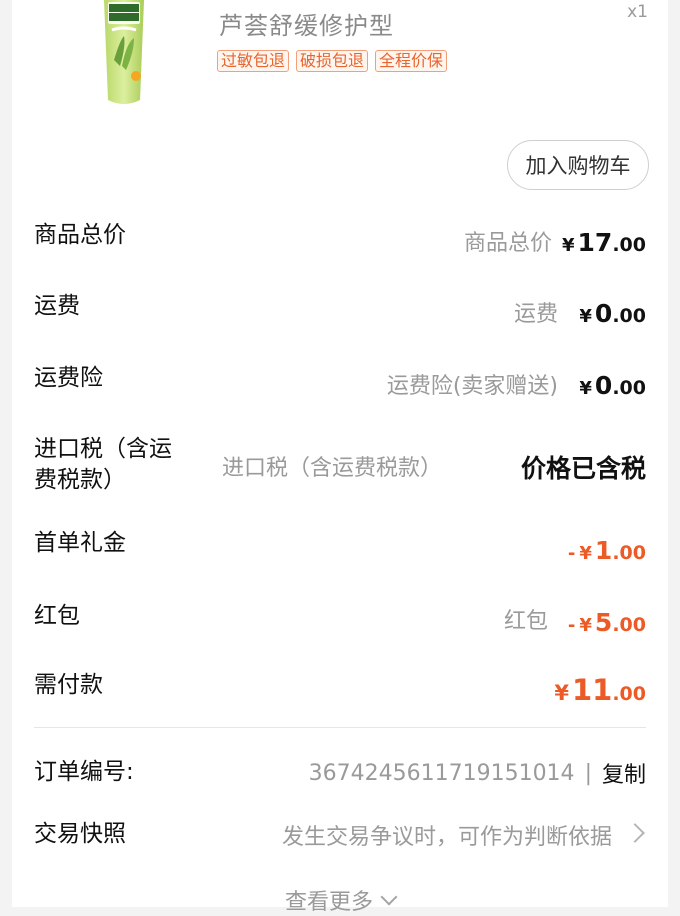 The height and width of the screenshot is (916, 680). What do you see at coordinates (578, 165) in the screenshot?
I see `add-to-cart-button: 加入购物车` at bounding box center [578, 165].